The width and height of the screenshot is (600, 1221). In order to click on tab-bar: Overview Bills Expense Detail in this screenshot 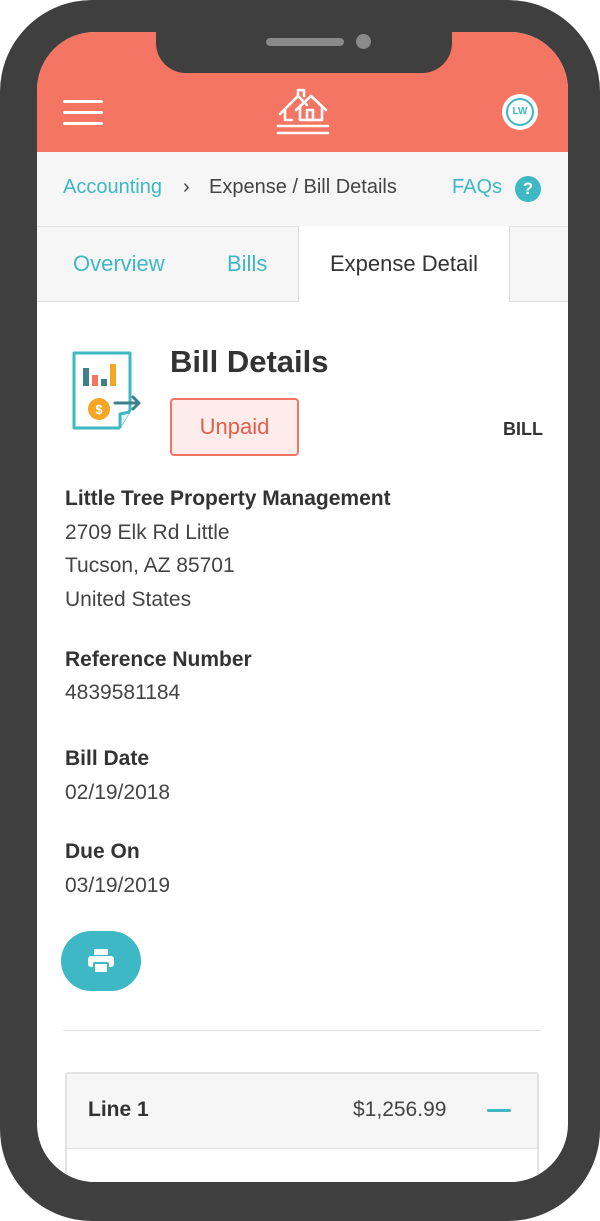, I will do `click(302, 264)`.